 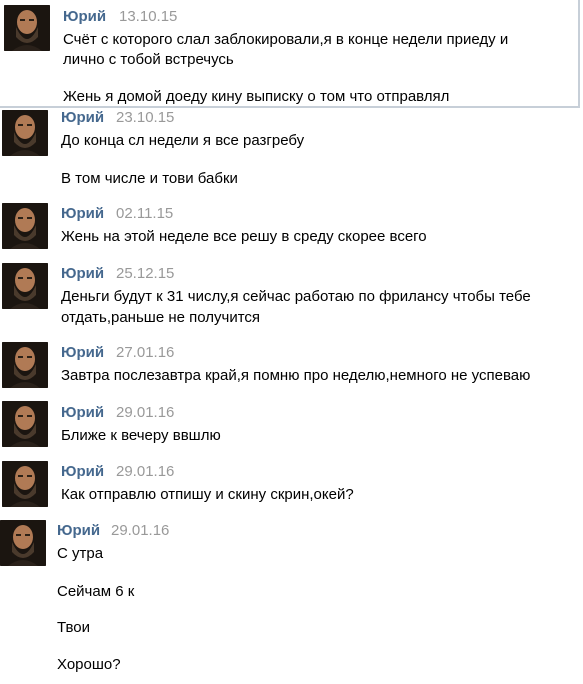 I want to click on message-text: До конца сл недели я все разгребу, so click(x=183, y=140).